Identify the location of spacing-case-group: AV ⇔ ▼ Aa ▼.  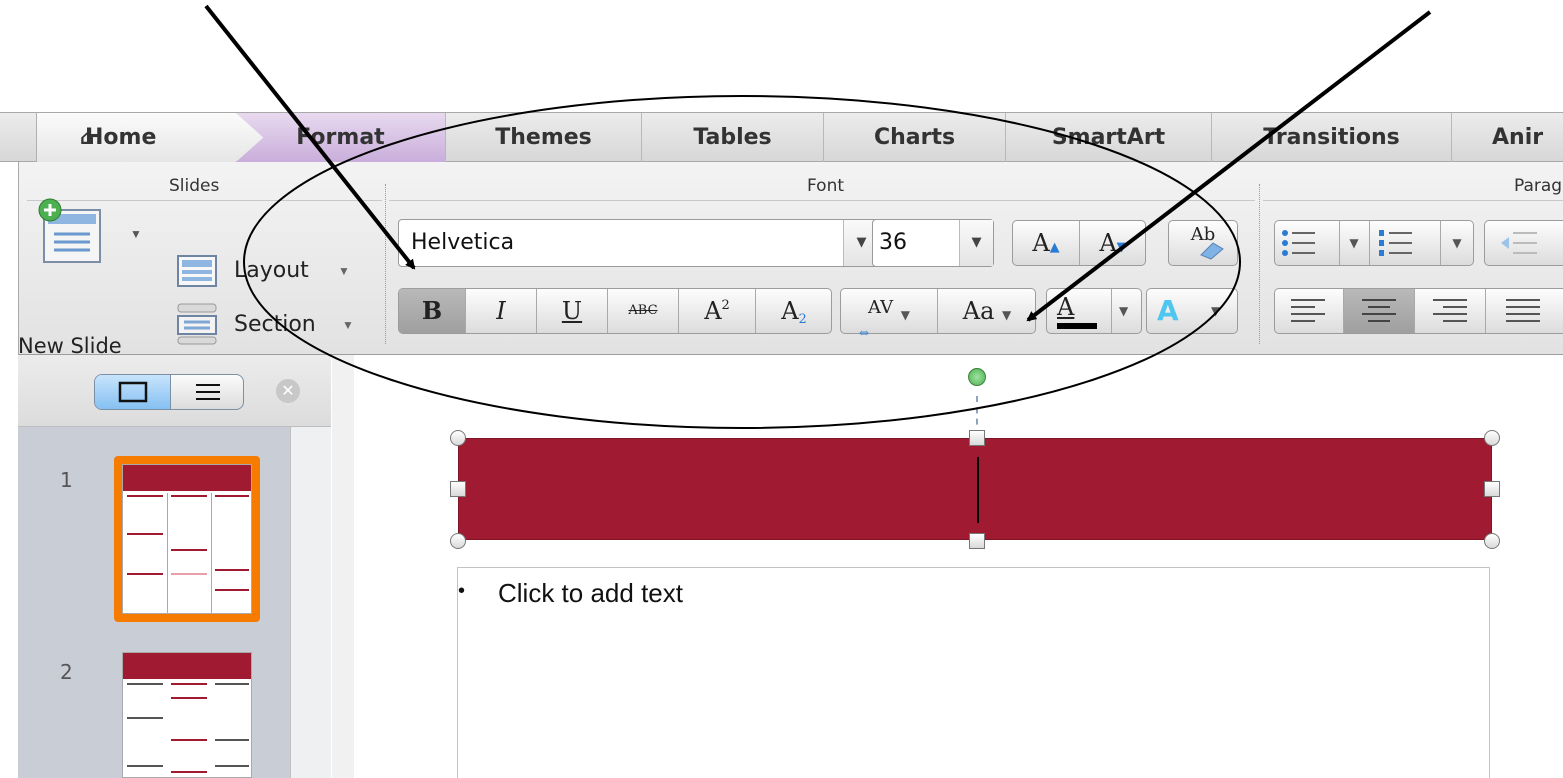
(938, 314).